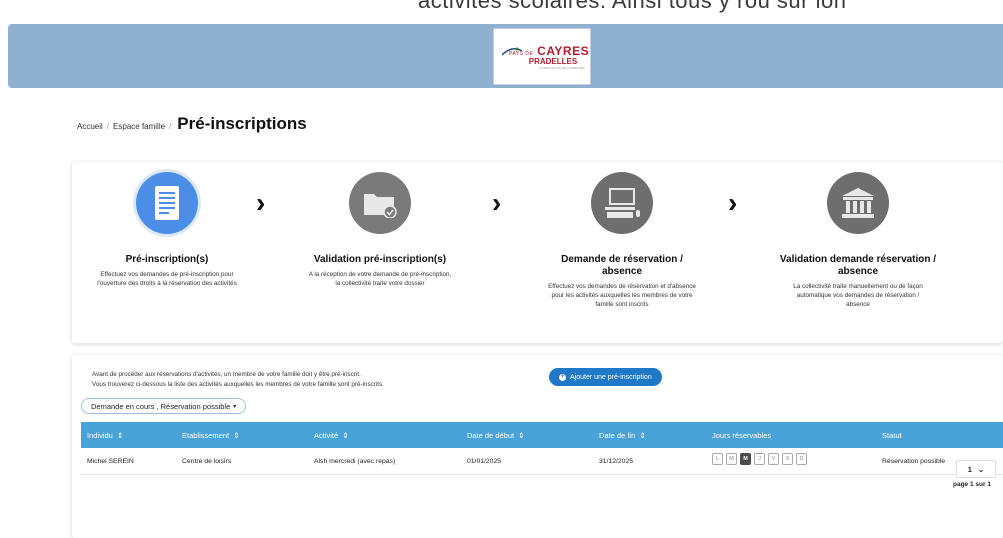 The width and height of the screenshot is (1003, 538). What do you see at coordinates (622, 203) in the screenshot?
I see `computer-icon` at bounding box center [622, 203].